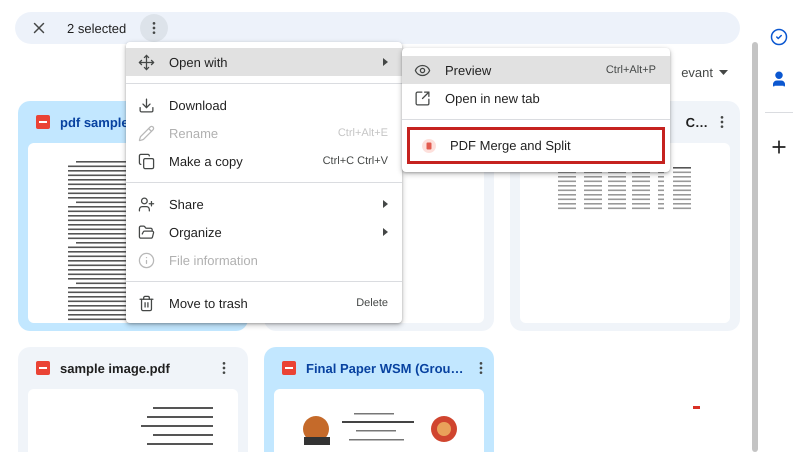 The width and height of the screenshot is (800, 452). I want to click on shortcut-label: Ctrl+C Ctrl+V, so click(355, 161).